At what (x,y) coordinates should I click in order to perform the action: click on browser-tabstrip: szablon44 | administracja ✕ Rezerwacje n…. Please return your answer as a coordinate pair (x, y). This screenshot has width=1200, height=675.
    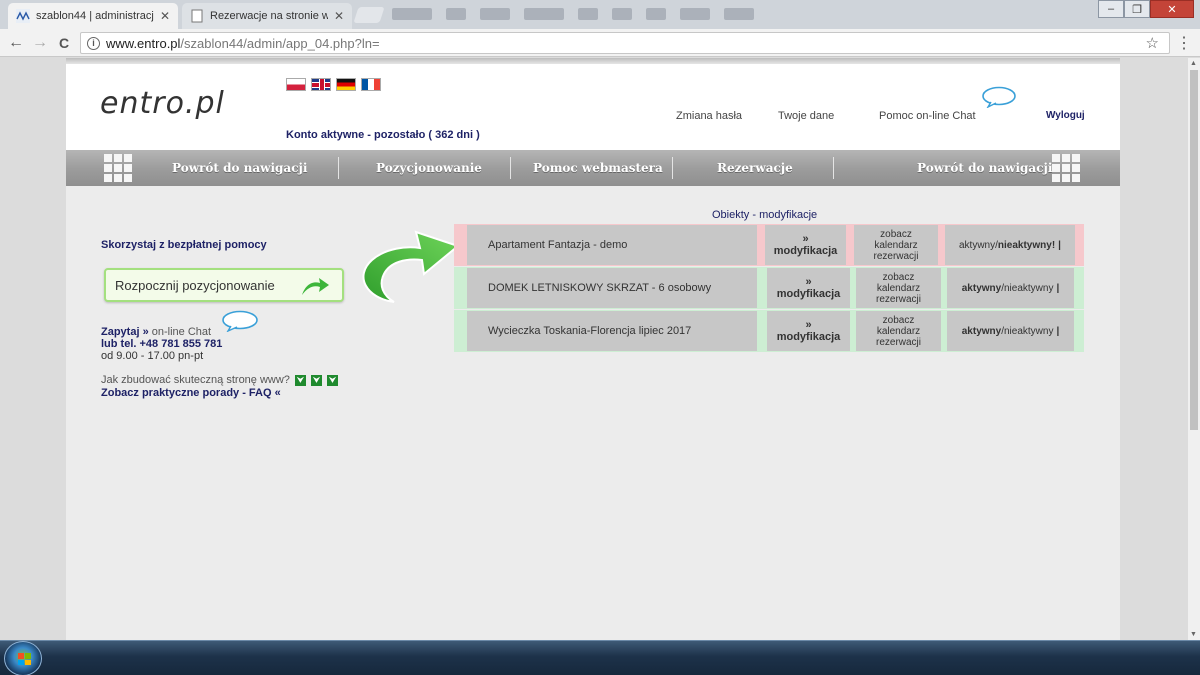
    Looking at the image, I should click on (600, 14).